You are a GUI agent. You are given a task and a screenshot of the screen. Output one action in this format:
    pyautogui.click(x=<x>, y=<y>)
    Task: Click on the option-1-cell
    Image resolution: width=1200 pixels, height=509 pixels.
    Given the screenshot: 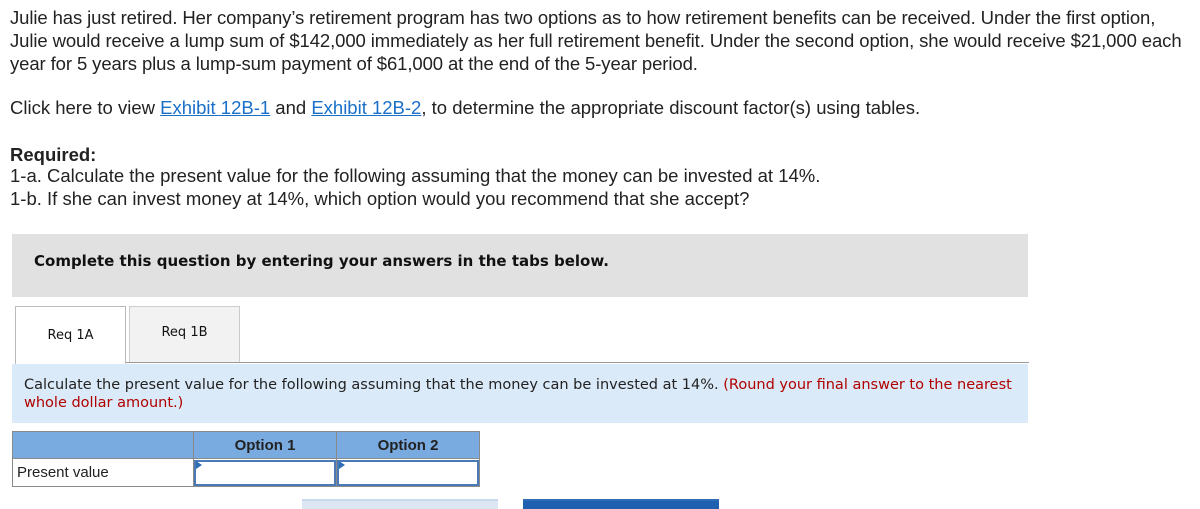 What is the action you would take?
    pyautogui.click(x=265, y=472)
    